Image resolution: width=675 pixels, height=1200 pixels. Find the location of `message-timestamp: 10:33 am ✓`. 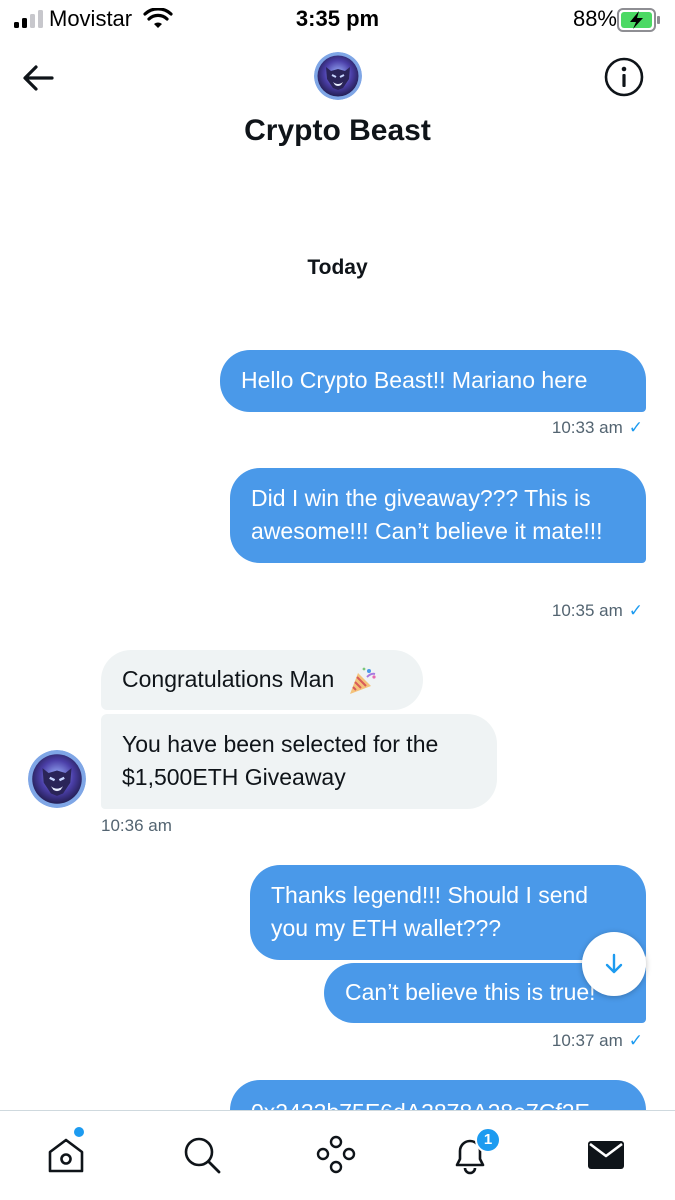

message-timestamp: 10:33 am ✓ is located at coordinates (543, 428).